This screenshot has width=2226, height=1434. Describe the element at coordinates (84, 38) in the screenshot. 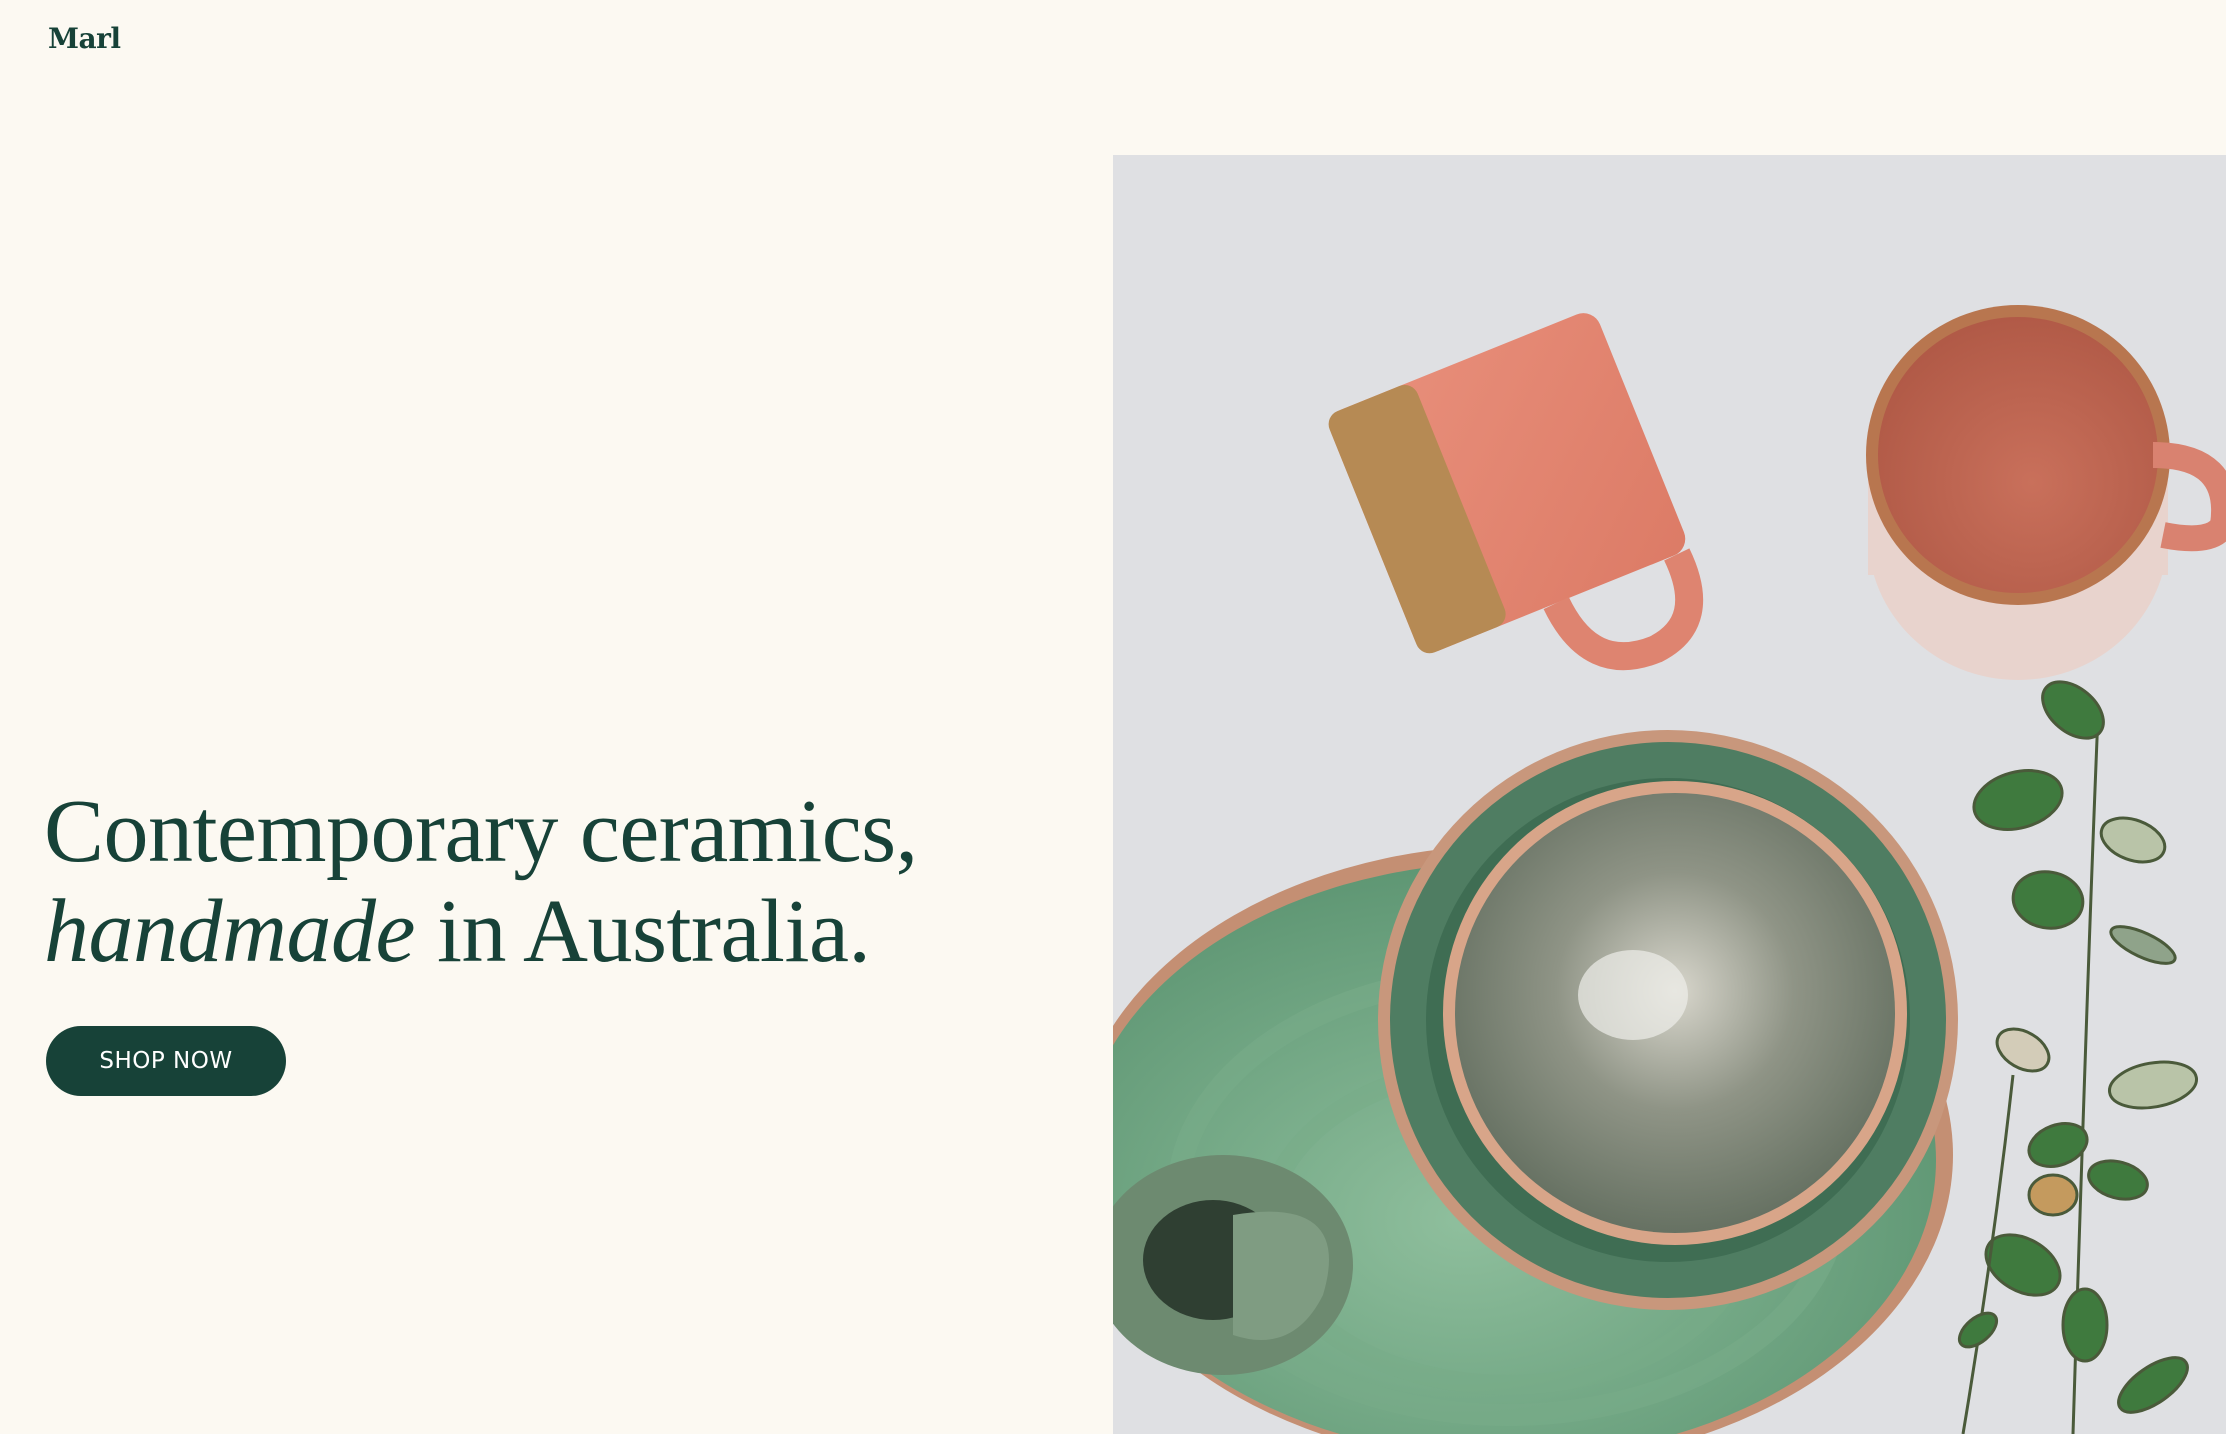

I see `brand-logo: Marl` at that location.